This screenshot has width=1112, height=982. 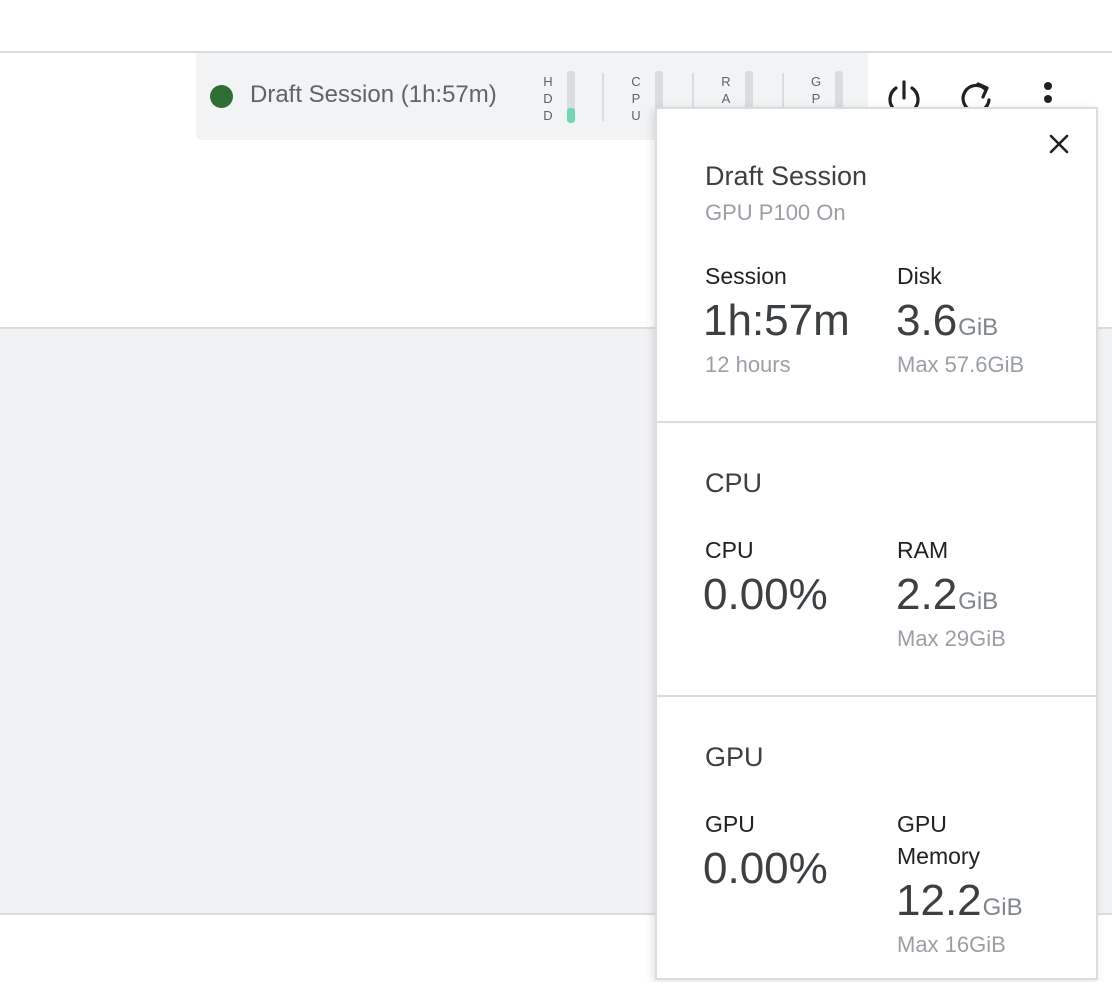 What do you see at coordinates (571, 115) in the screenshot?
I see `hdd-meter-fill` at bounding box center [571, 115].